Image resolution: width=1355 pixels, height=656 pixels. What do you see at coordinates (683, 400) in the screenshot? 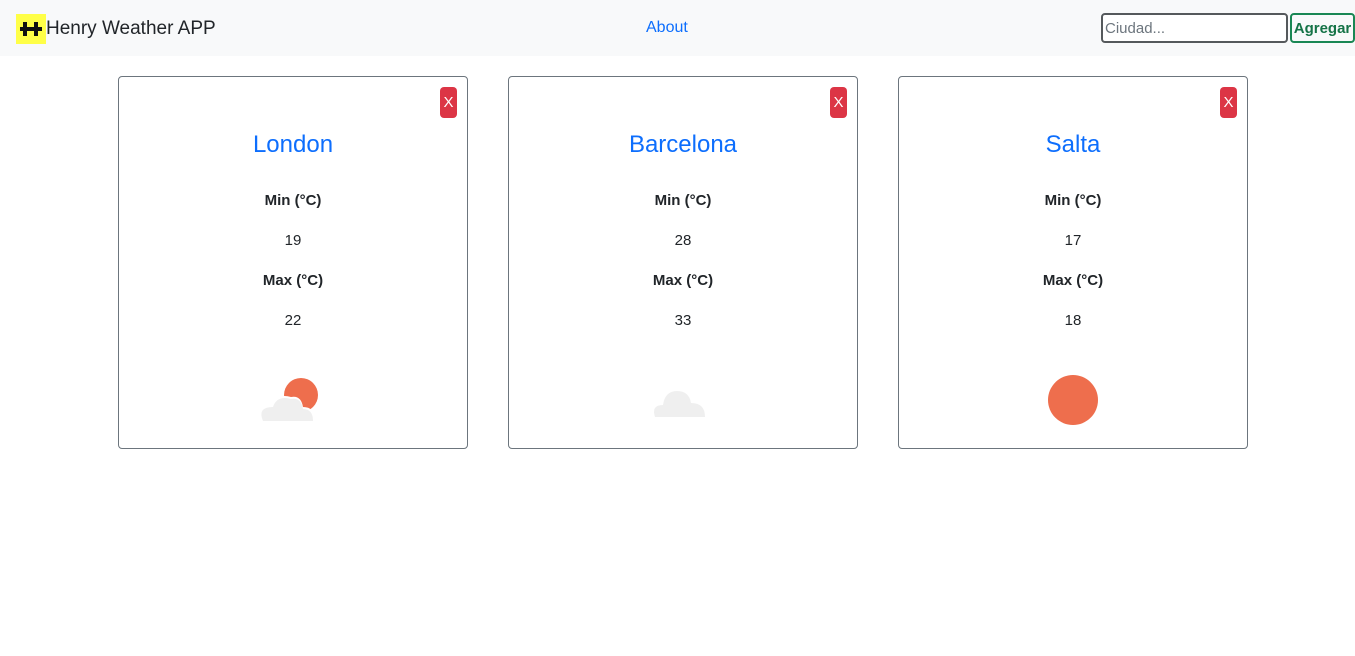
I see `cloud-icon` at bounding box center [683, 400].